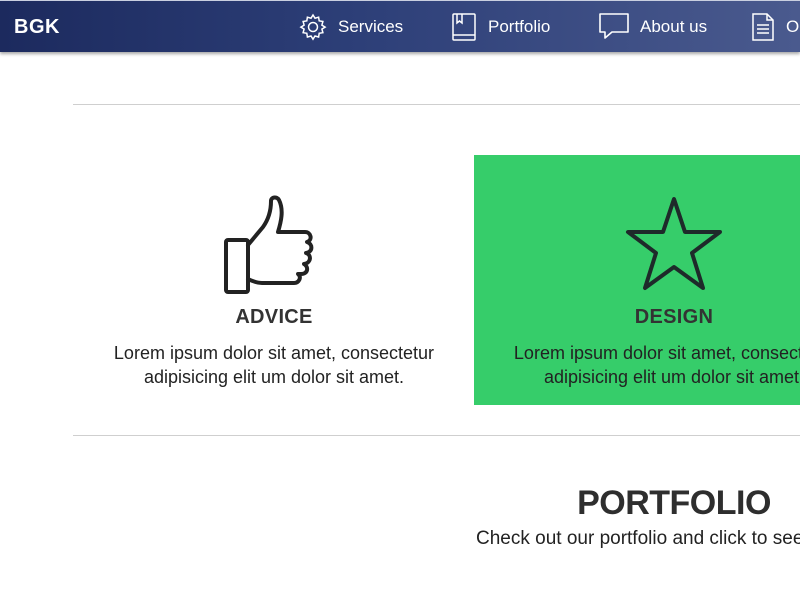  I want to click on nav-item-other: O, so click(774, 26).